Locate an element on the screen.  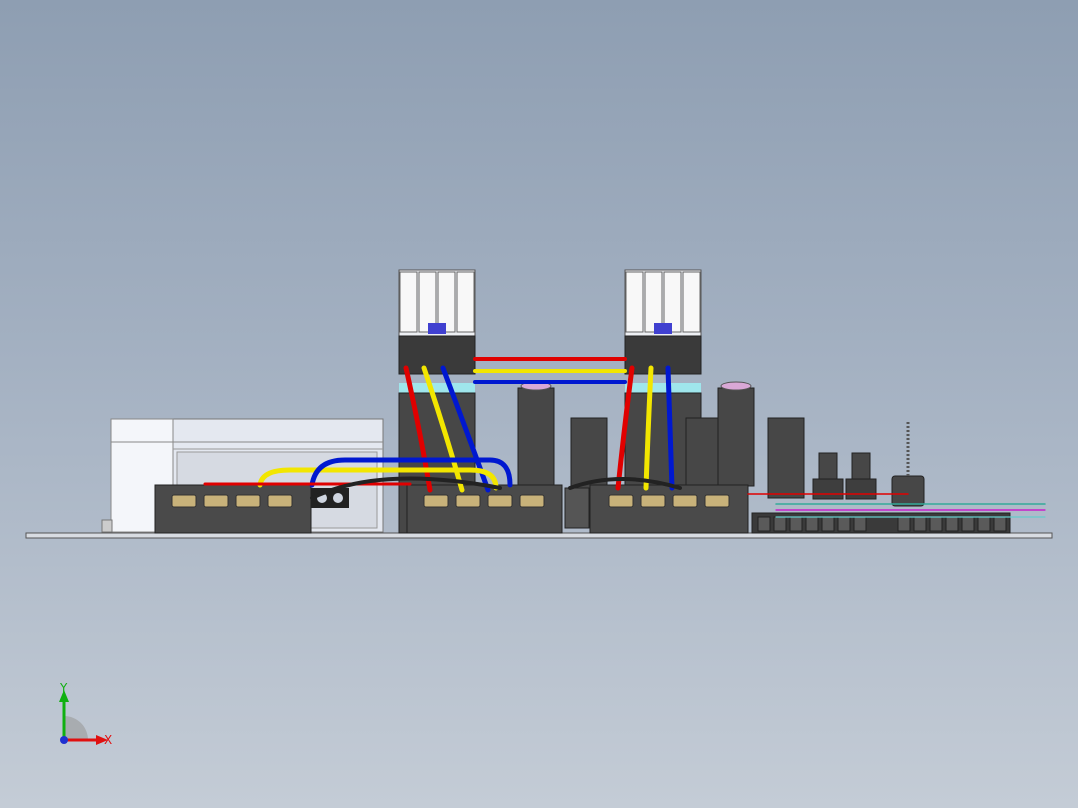
y-axis-label: Y is located at coordinates (63, 688).